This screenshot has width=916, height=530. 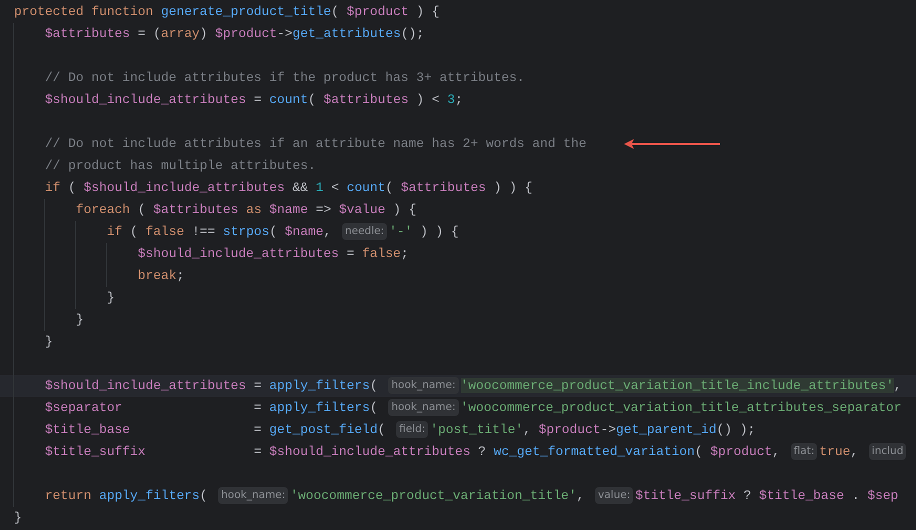 What do you see at coordinates (614, 495) in the screenshot?
I see `parameter-hint: value:` at bounding box center [614, 495].